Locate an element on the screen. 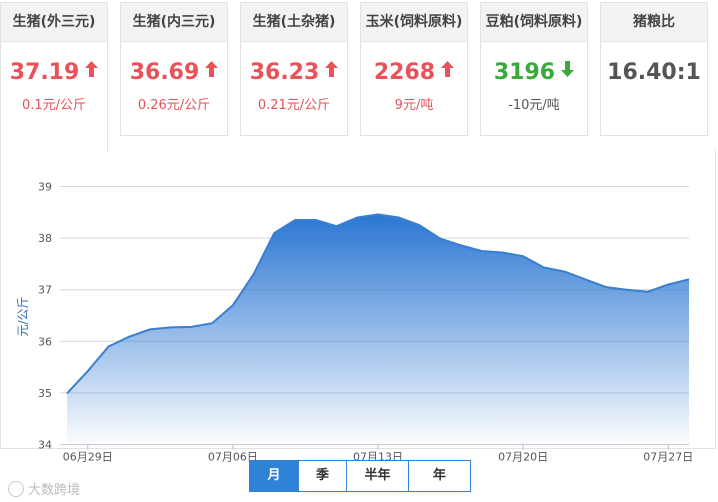  card-title: 豆粕(饲料原料) is located at coordinates (534, 22).